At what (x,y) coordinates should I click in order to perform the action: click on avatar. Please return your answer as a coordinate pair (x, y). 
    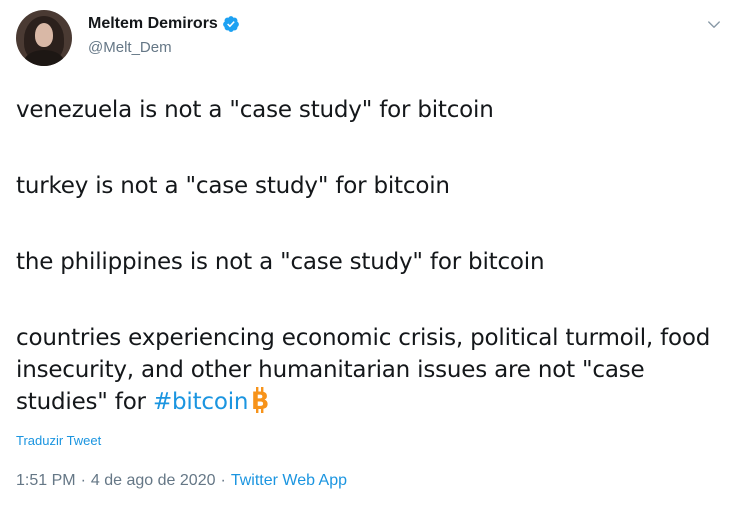
    Looking at the image, I should click on (44, 38).